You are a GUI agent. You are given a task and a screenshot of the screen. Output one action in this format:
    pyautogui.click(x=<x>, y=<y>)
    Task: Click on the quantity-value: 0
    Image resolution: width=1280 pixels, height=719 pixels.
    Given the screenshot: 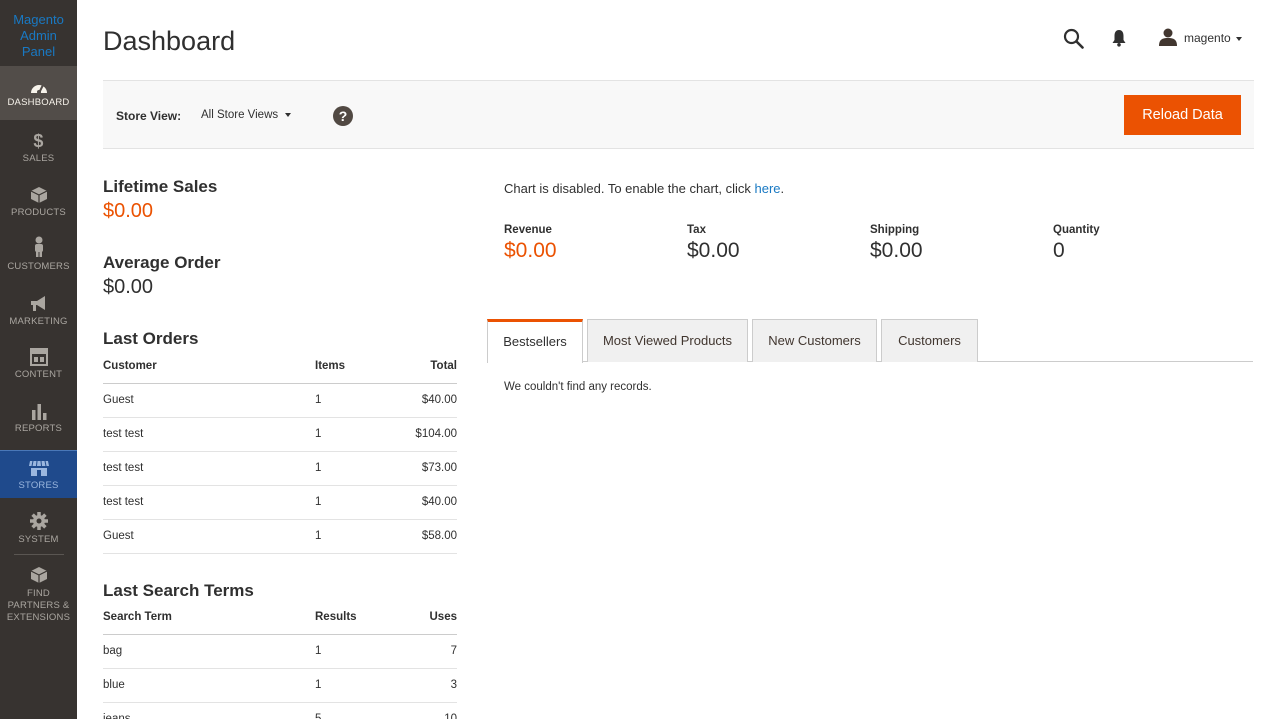 What is the action you would take?
    pyautogui.click(x=1059, y=250)
    